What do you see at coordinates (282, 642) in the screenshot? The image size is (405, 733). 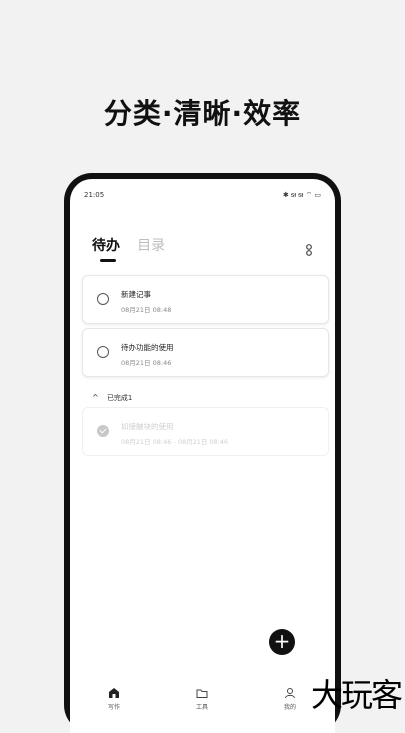 I see `add-button: +` at bounding box center [282, 642].